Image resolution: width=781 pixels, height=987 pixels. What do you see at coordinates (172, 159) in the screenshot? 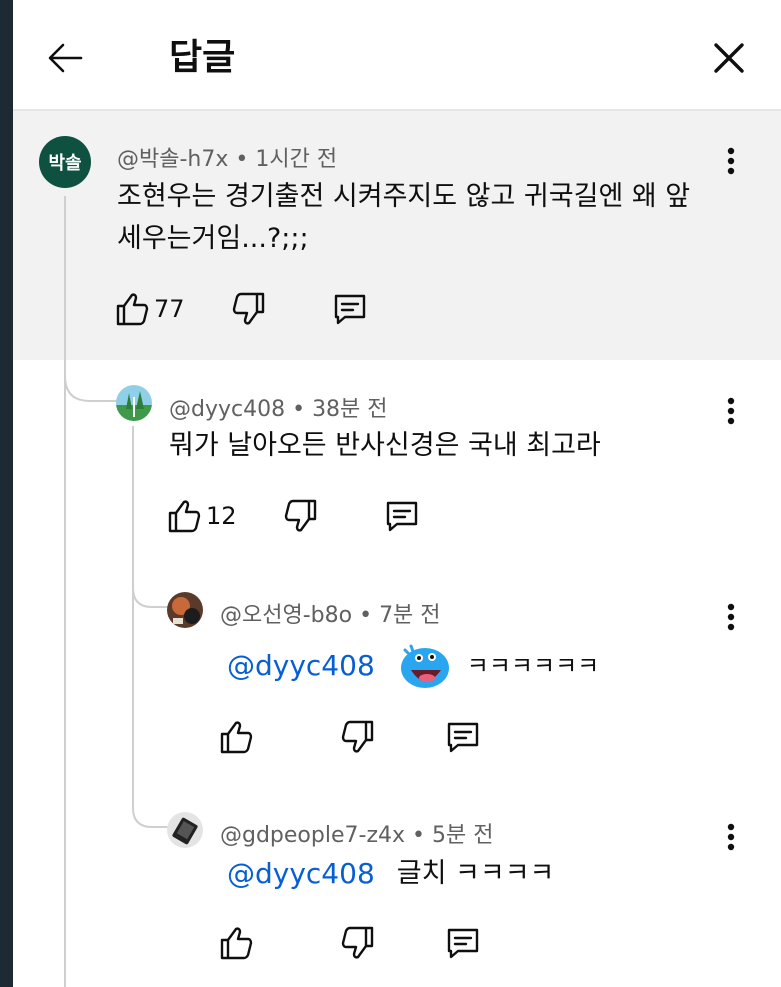
I see `author-name: @박솔-h7x` at bounding box center [172, 159].